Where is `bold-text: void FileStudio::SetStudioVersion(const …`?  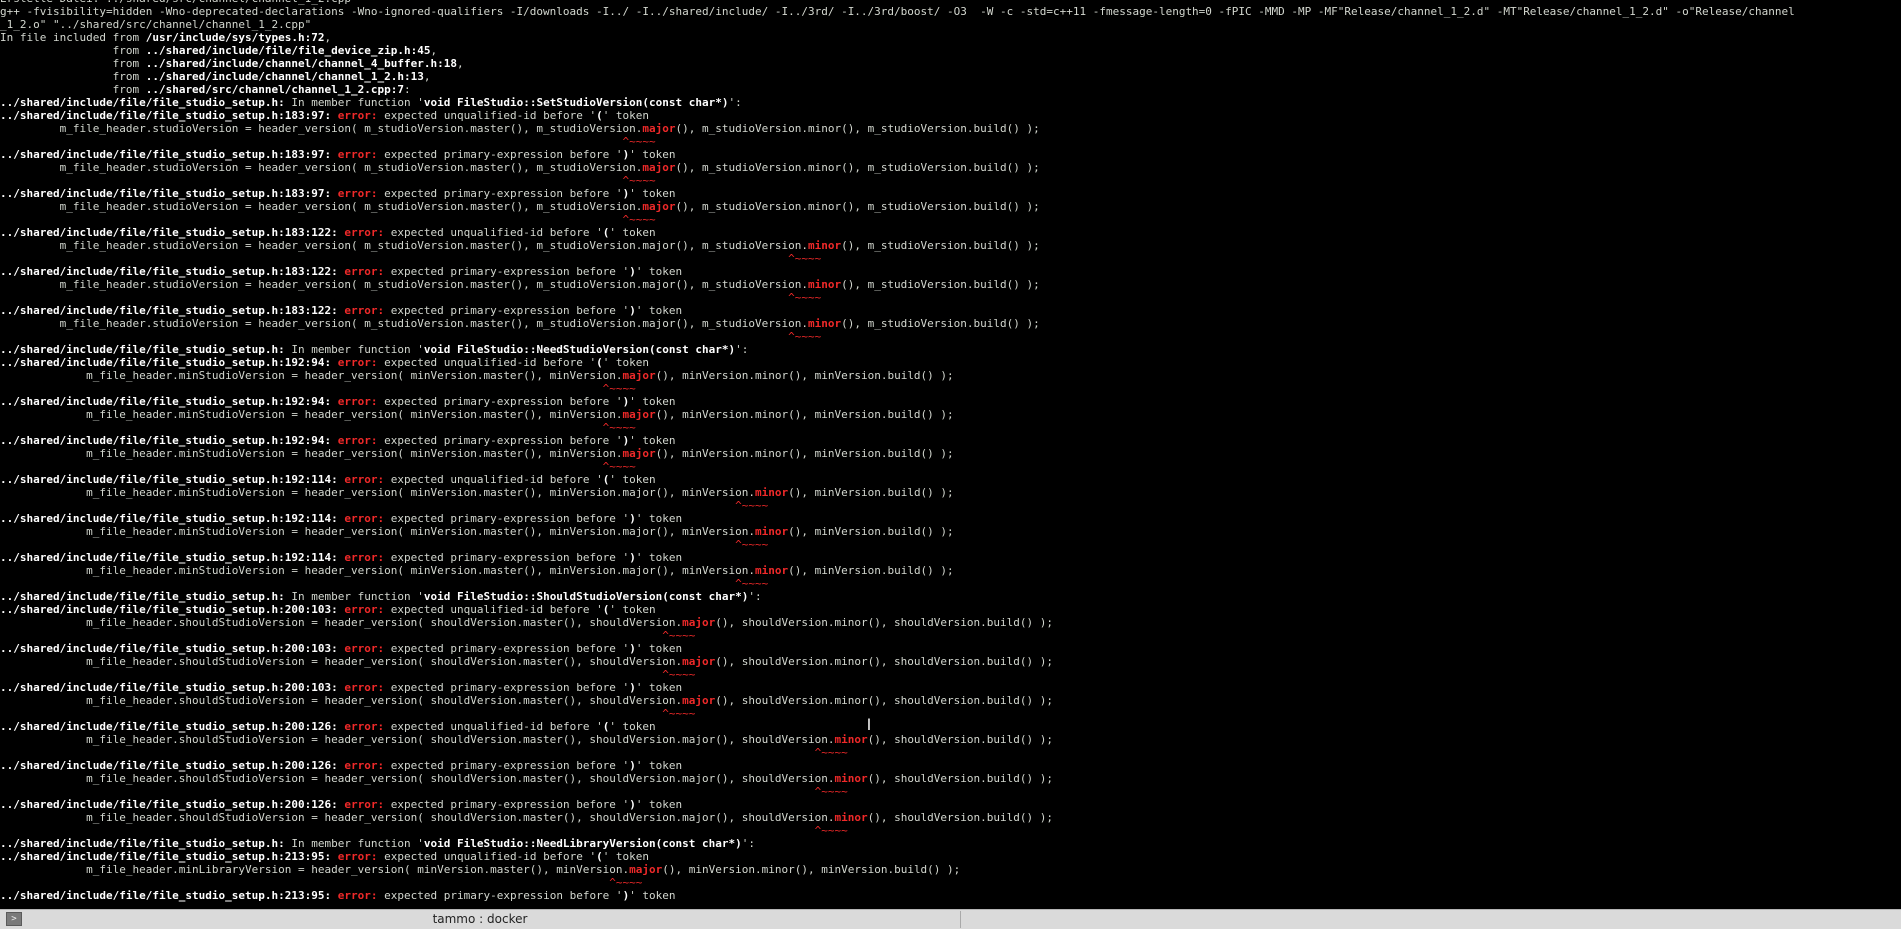 bold-text: void FileStudio::SetStudioVersion(const … is located at coordinates (576, 102).